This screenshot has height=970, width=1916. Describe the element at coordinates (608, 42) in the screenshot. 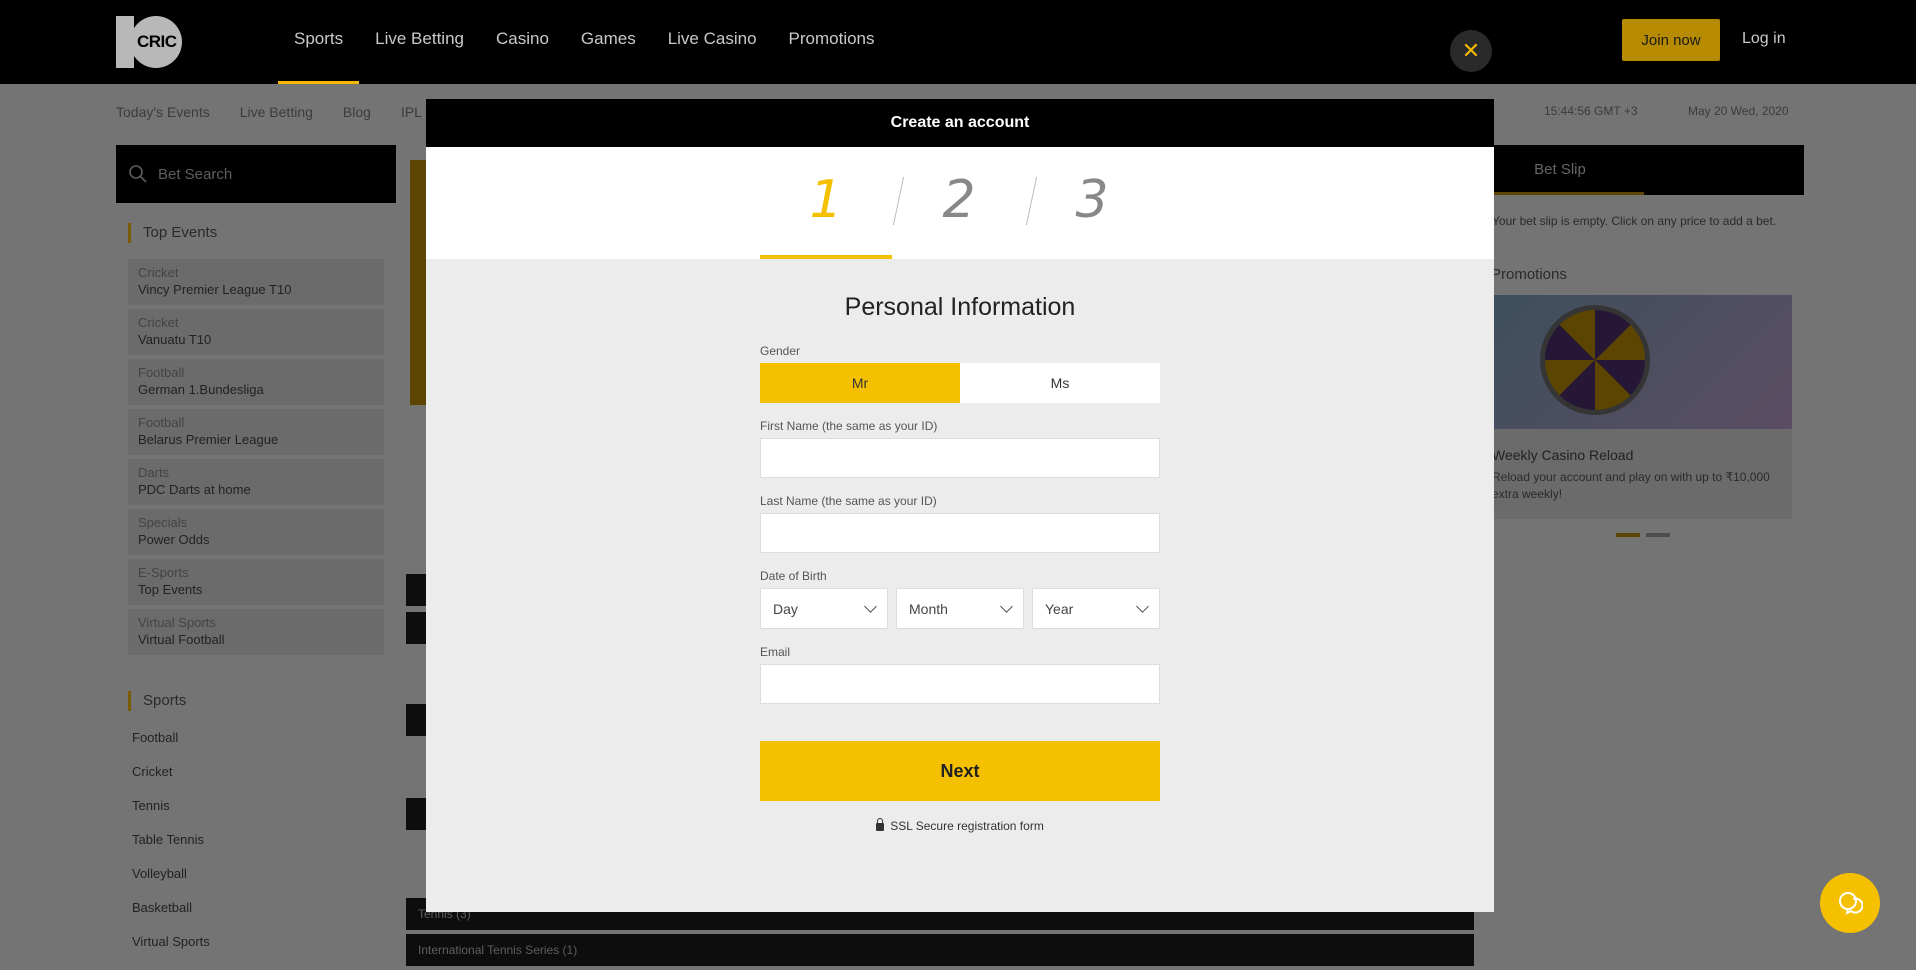

I see `nav-games: Games` at that location.